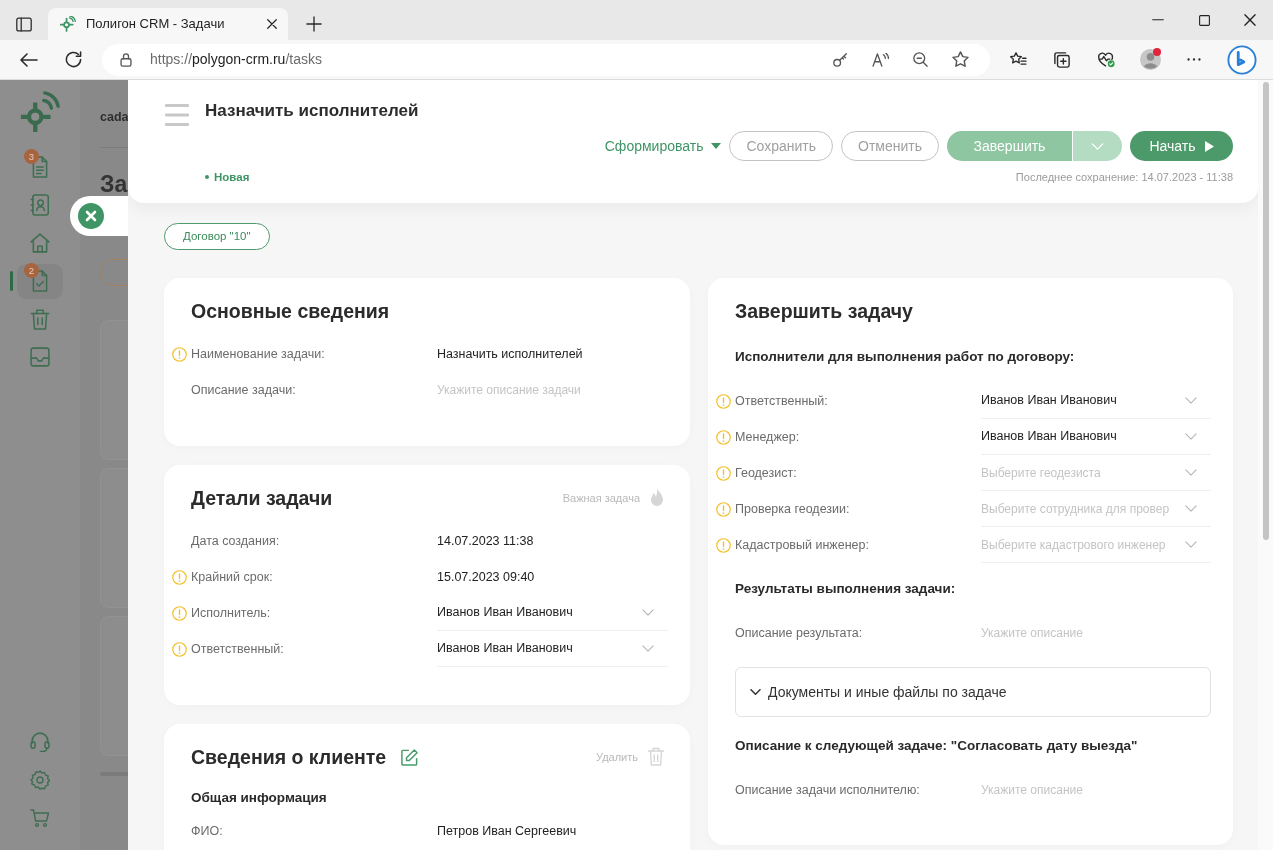 The height and width of the screenshot is (850, 1273). Describe the element at coordinates (1194, 59) in the screenshot. I see `more-icon` at that location.